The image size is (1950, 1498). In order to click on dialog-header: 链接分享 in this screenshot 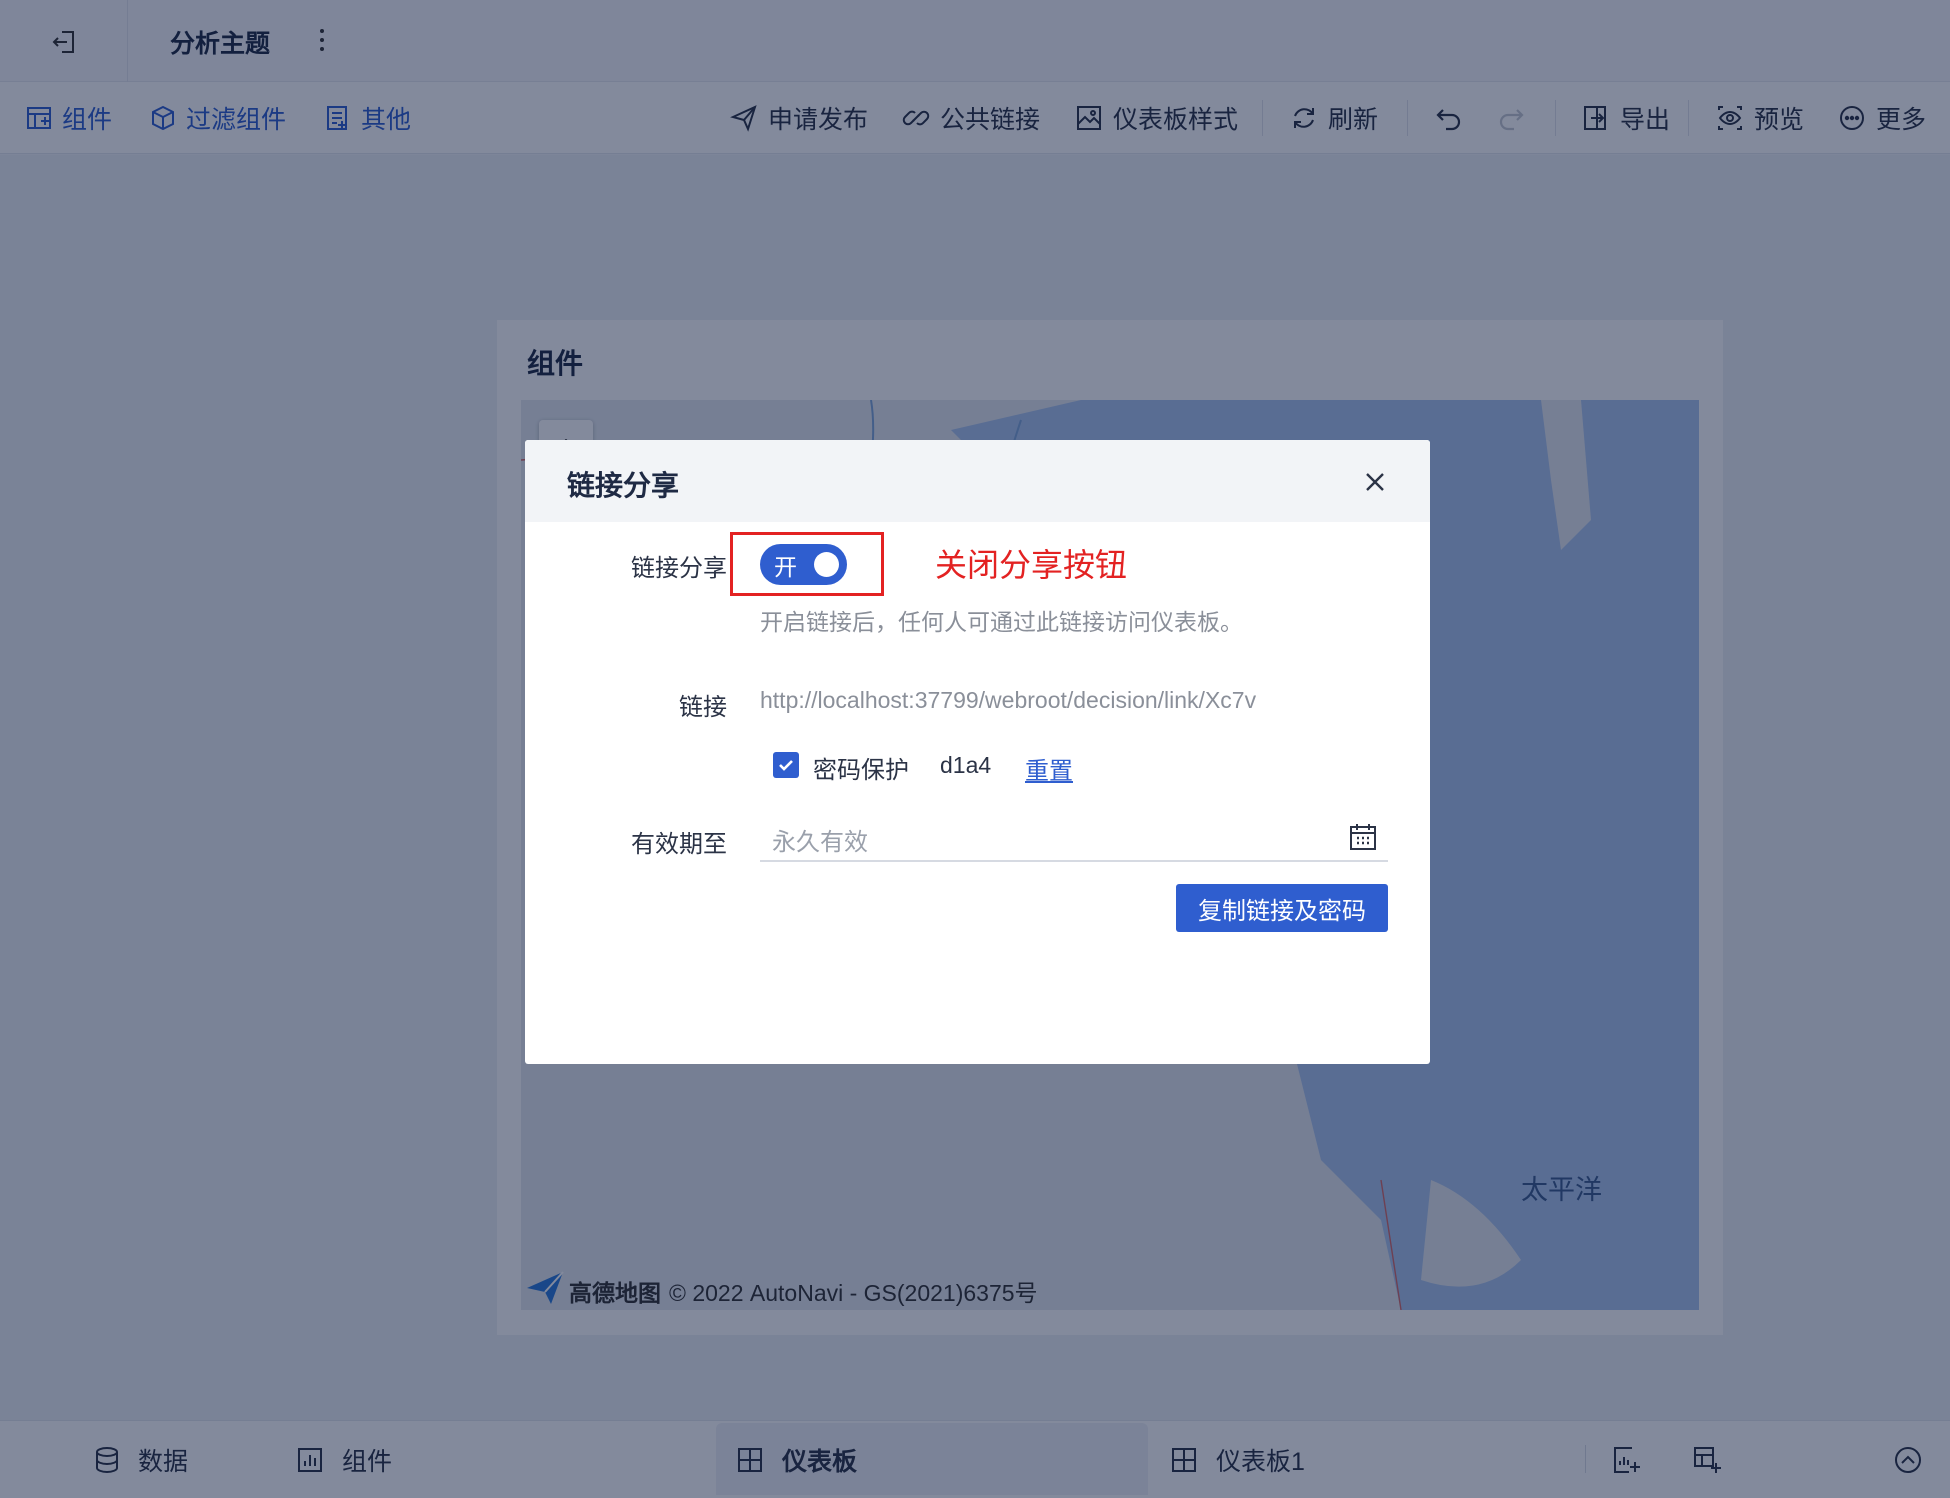, I will do `click(977, 481)`.